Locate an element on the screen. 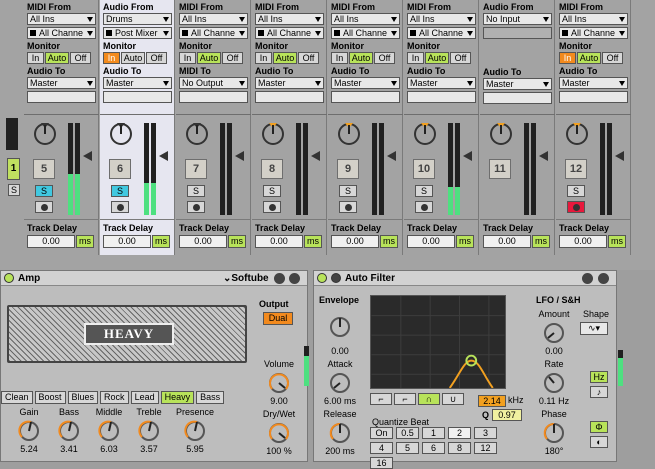  notch-button: ∪ is located at coordinates (453, 399).